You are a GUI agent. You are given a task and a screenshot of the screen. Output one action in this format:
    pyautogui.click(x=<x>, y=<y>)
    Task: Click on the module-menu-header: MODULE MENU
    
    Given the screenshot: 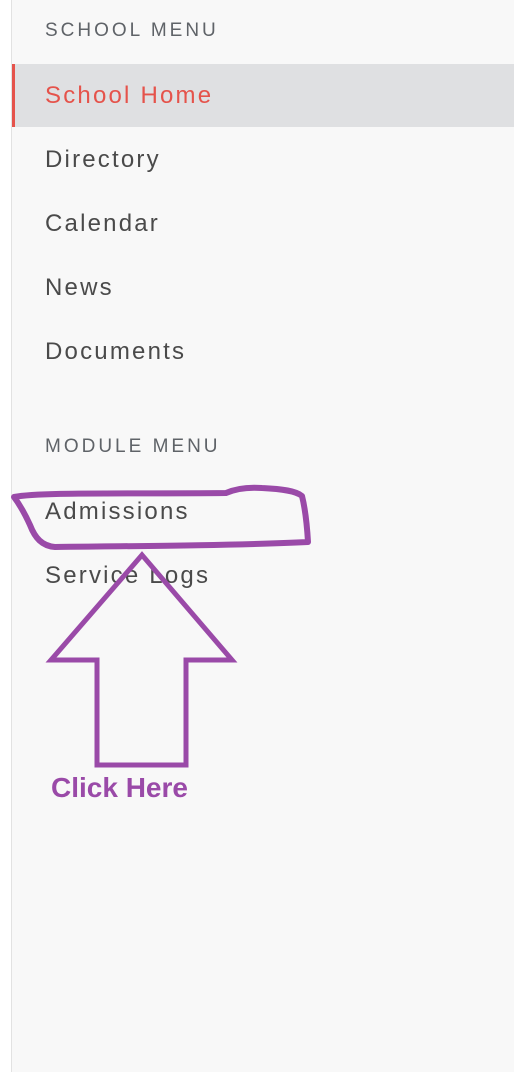 What is the action you would take?
    pyautogui.click(x=133, y=446)
    